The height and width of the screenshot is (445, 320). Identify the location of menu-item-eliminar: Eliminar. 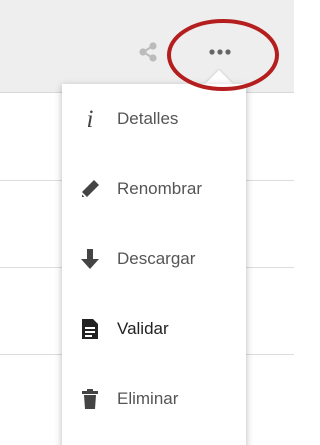
(154, 399).